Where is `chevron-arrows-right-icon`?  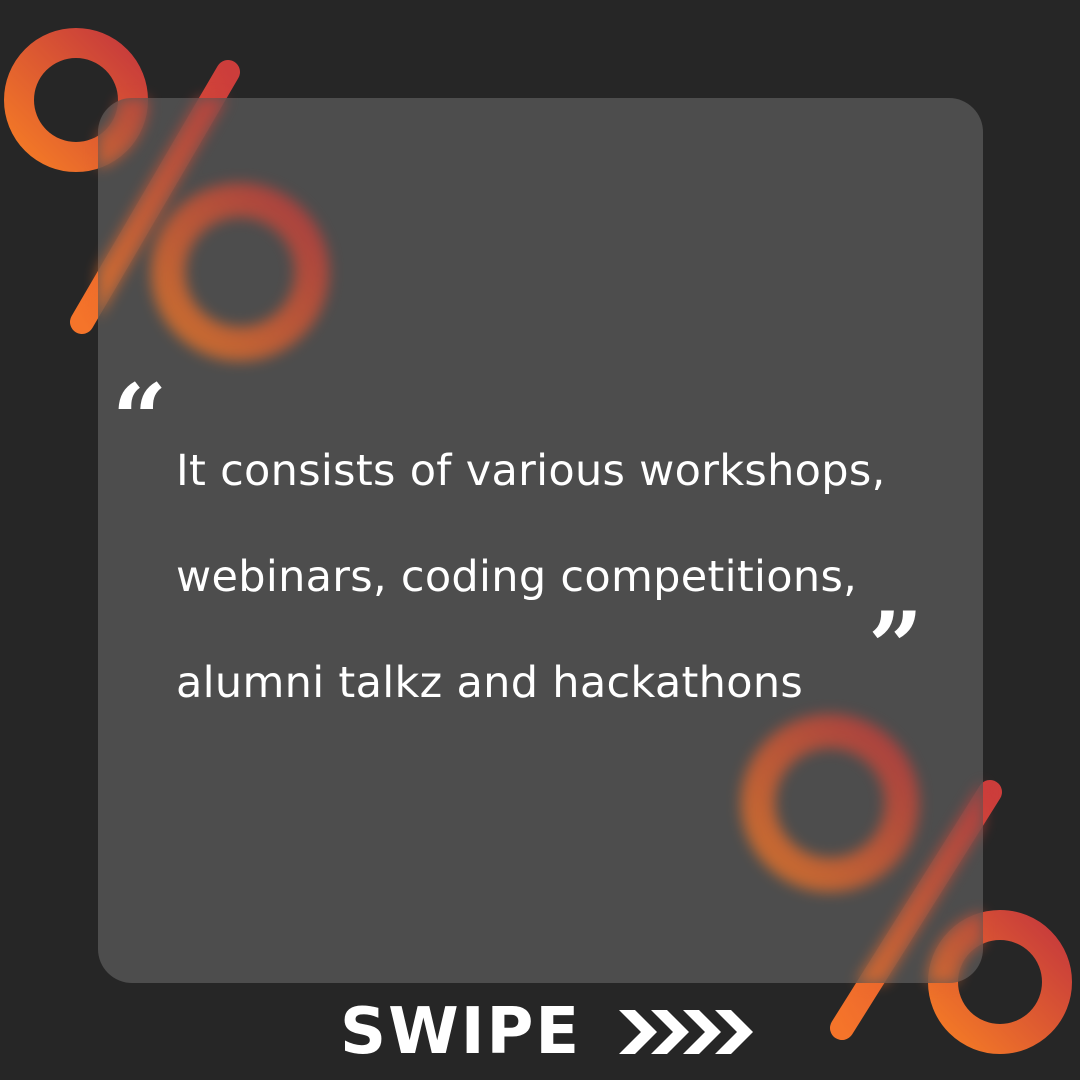
chevron-arrows-right-icon is located at coordinates (686, 1032).